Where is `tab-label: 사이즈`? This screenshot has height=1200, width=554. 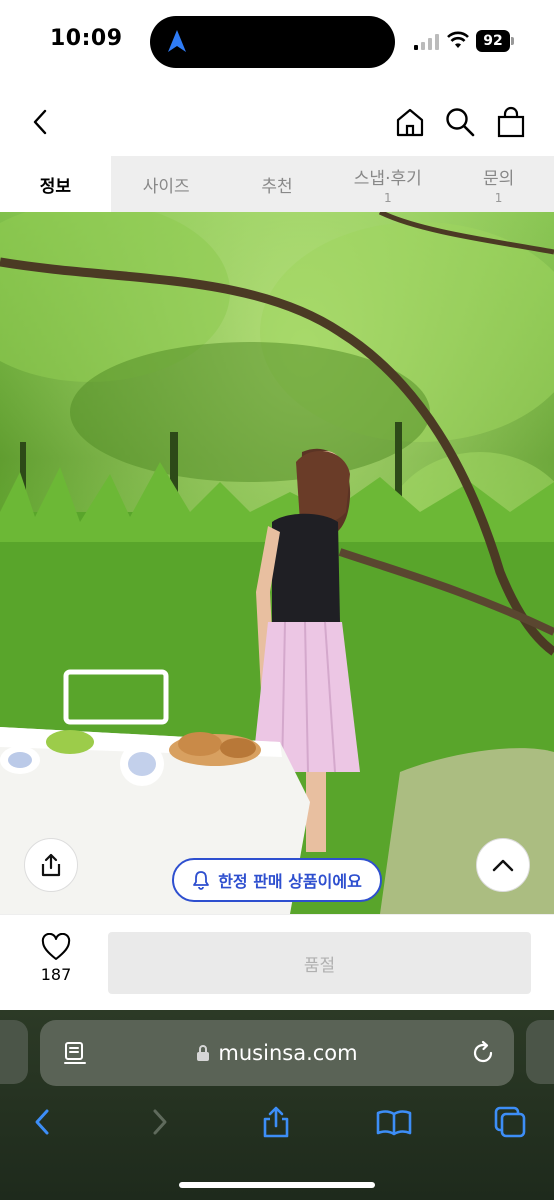 tab-label: 사이즈 is located at coordinates (166, 186).